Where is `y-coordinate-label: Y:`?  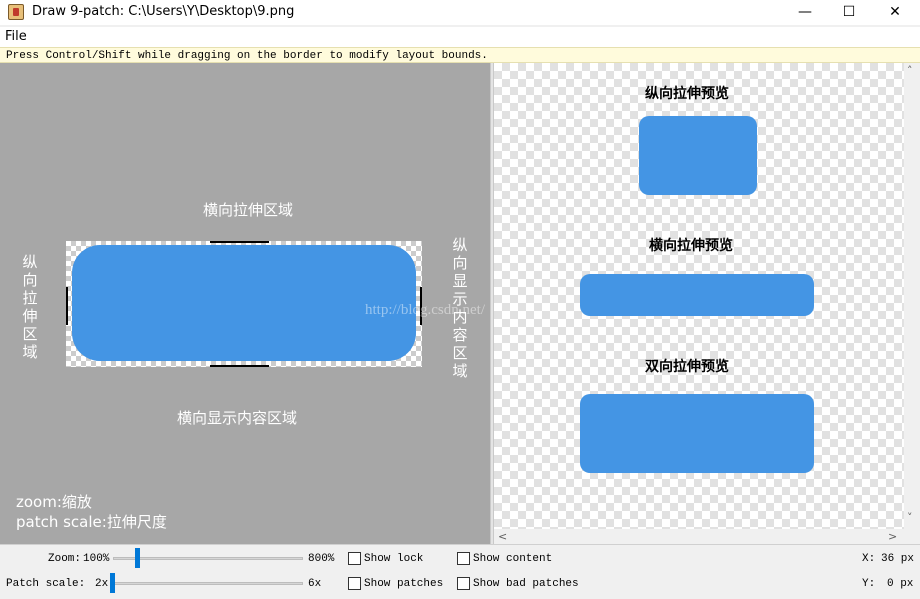 y-coordinate-label: Y: is located at coordinates (869, 584).